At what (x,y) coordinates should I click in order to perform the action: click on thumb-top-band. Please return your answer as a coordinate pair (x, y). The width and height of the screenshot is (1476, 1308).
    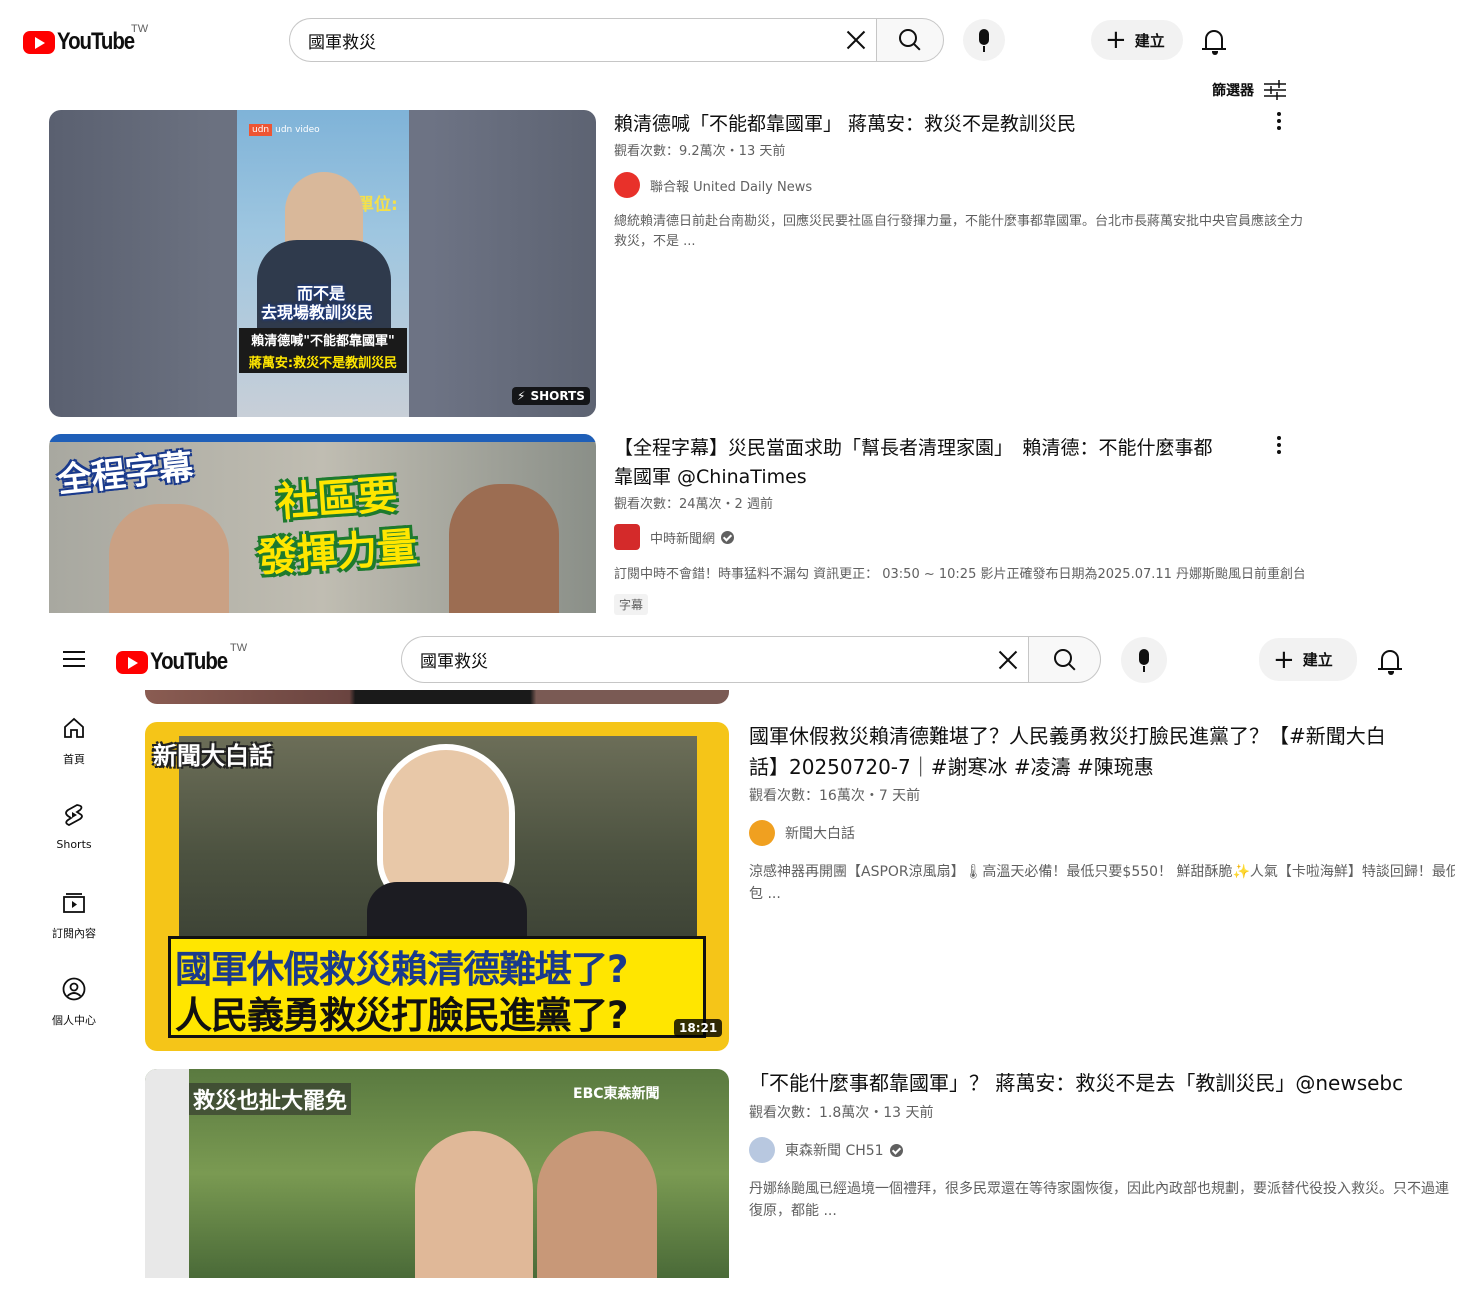
    Looking at the image, I should click on (322, 438).